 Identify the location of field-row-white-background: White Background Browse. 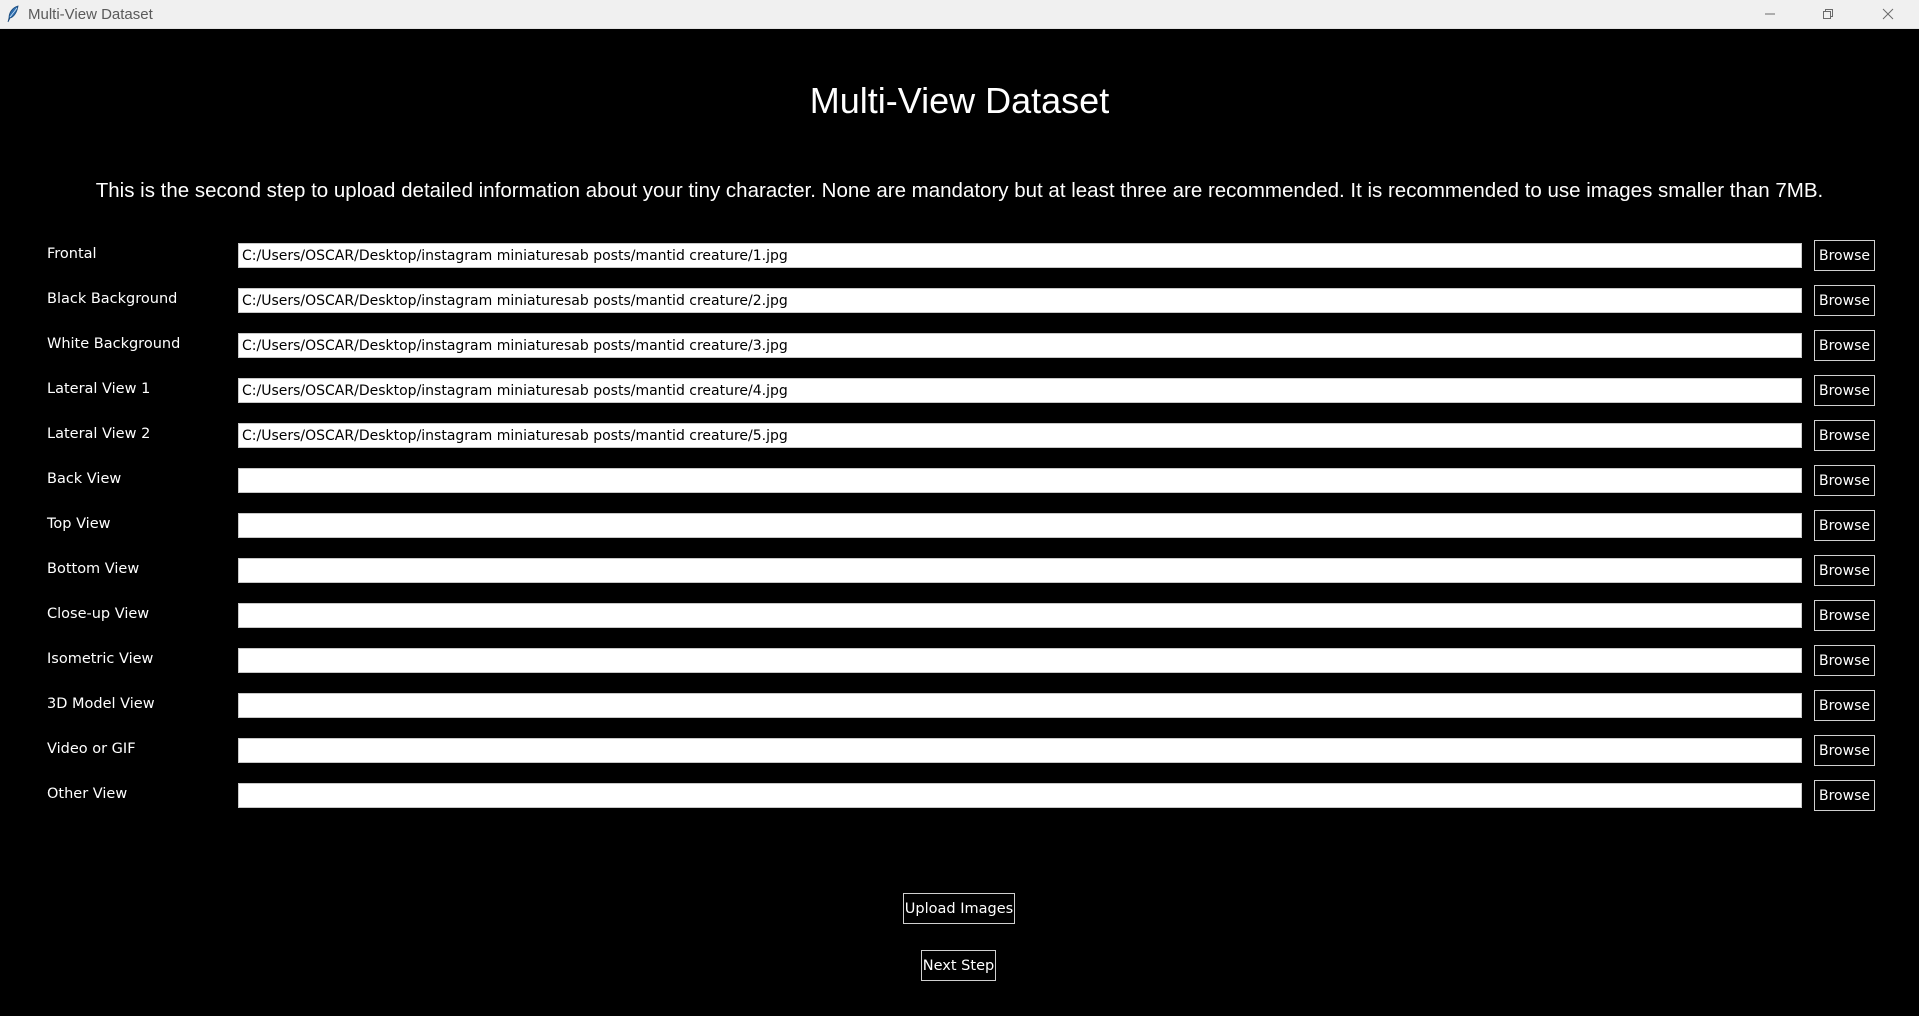
(959, 351).